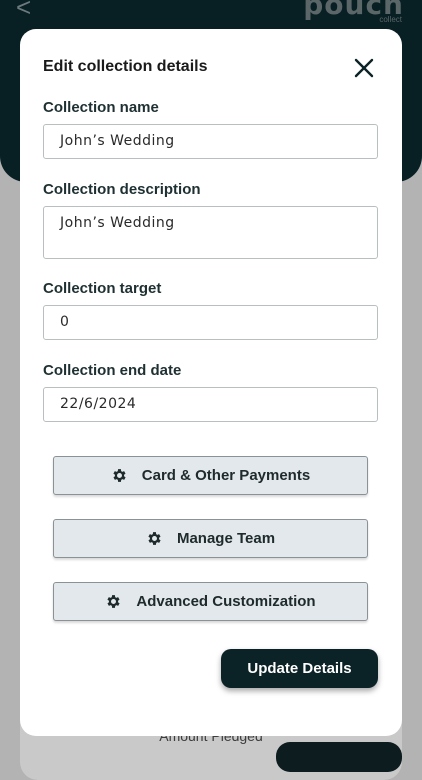 The image size is (422, 780). I want to click on card-other-payments-button: Card & Other Payments, so click(210, 475).